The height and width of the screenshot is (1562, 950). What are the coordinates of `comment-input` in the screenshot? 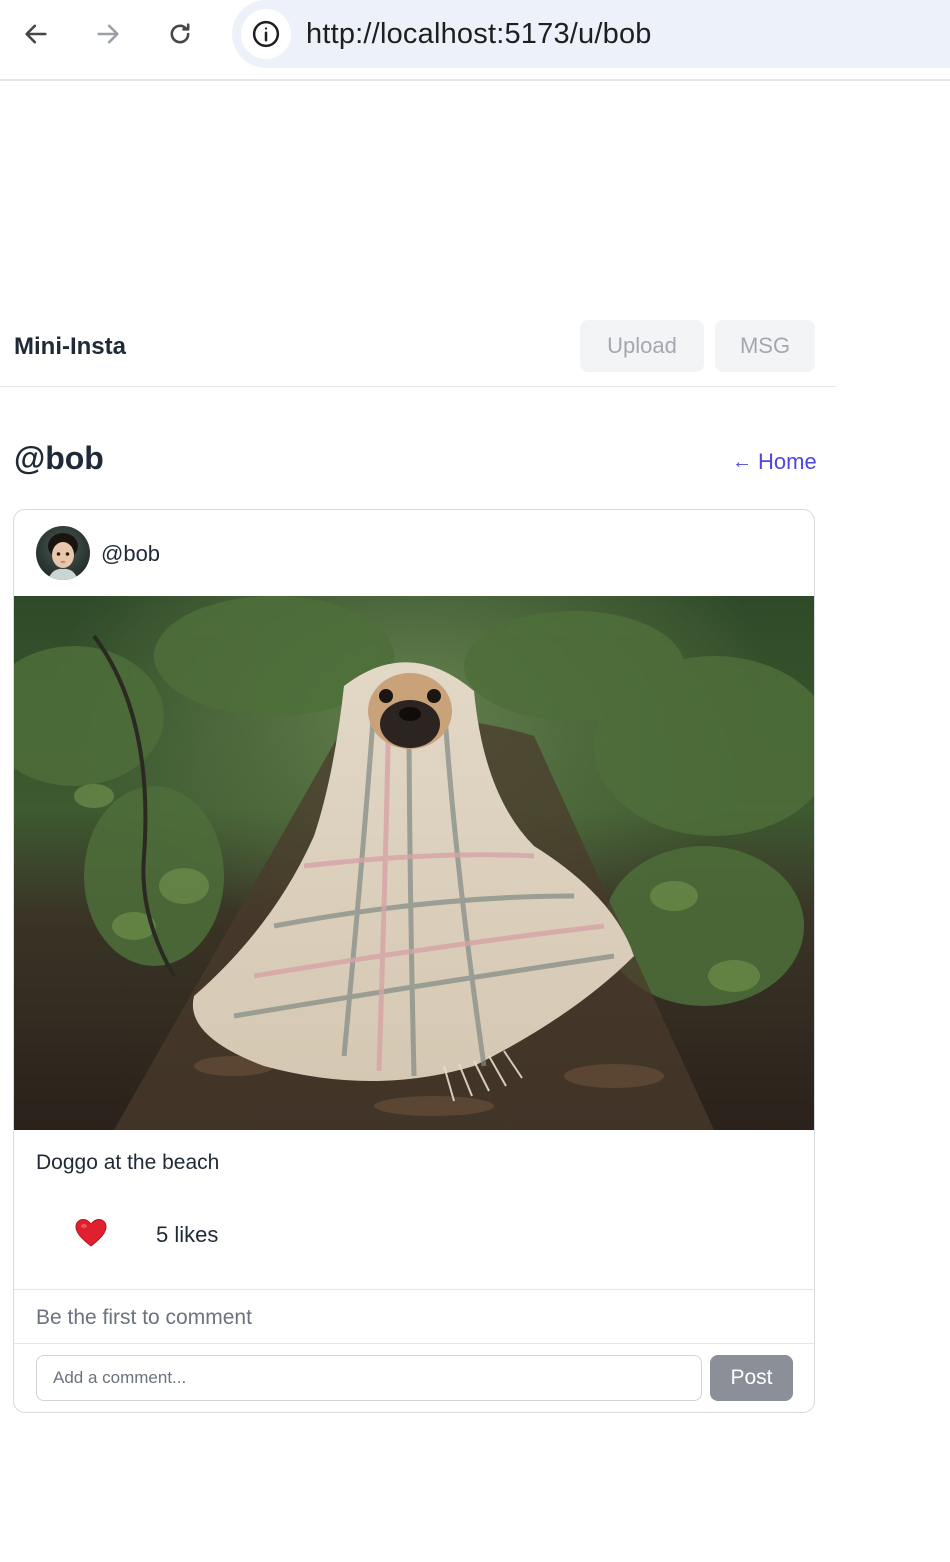 It's located at (369, 1378).